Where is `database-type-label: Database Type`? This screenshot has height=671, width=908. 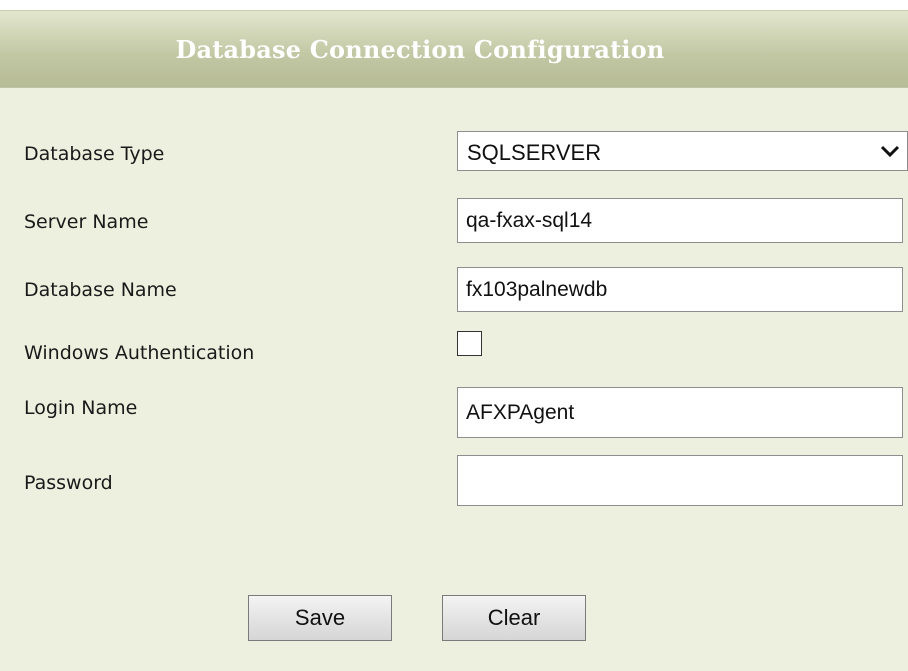
database-type-label: Database Type is located at coordinates (94, 154).